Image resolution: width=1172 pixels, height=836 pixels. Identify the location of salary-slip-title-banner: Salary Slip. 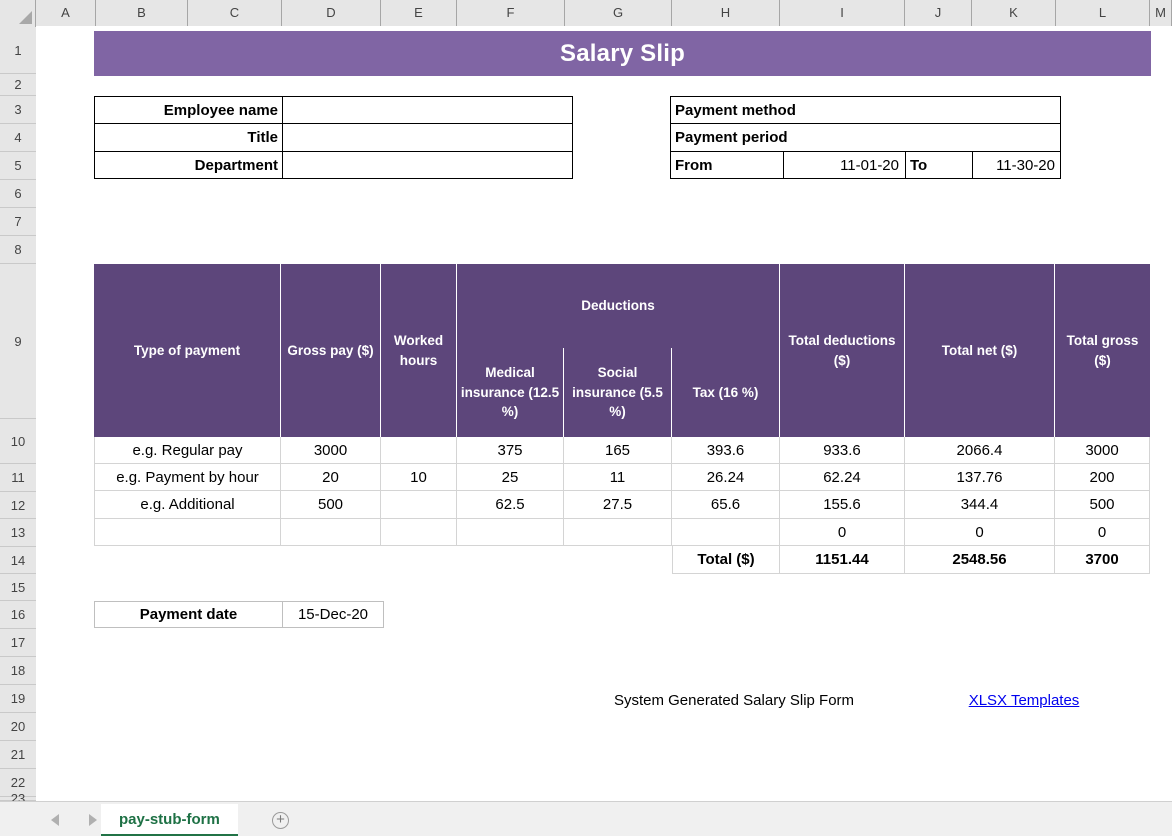
(622, 53).